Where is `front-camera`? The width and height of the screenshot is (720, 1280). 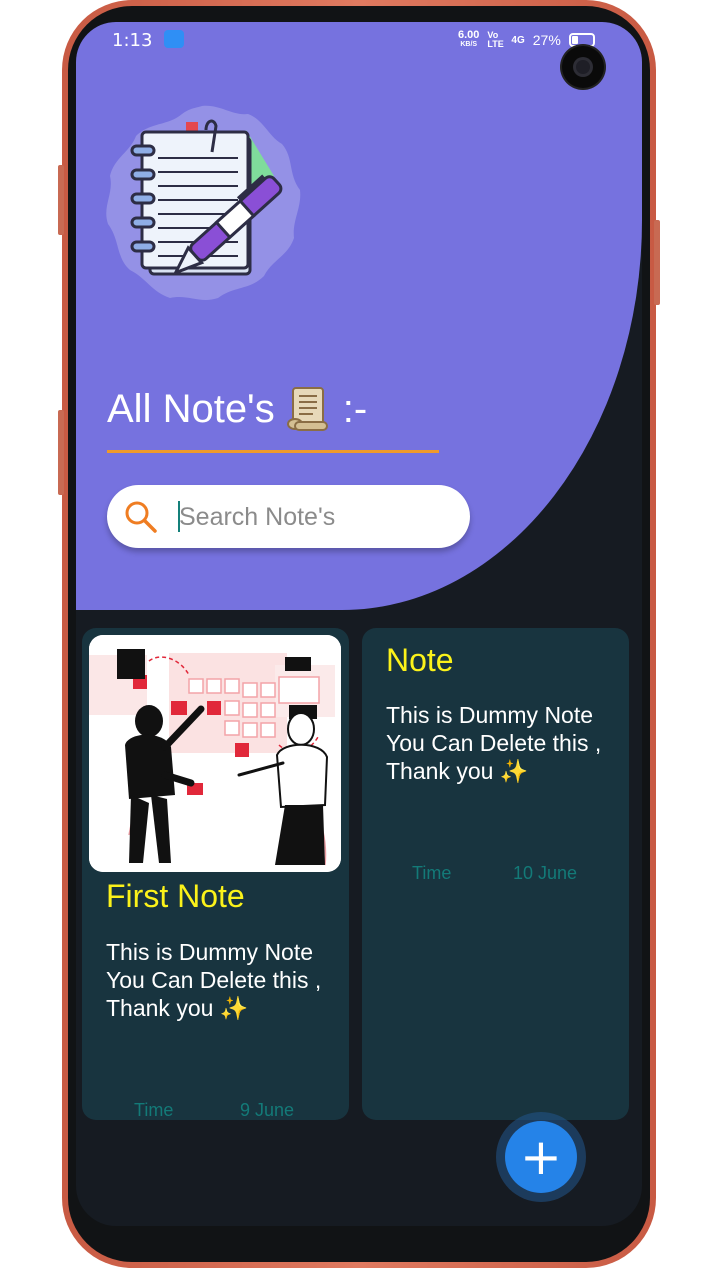
front-camera is located at coordinates (583, 67).